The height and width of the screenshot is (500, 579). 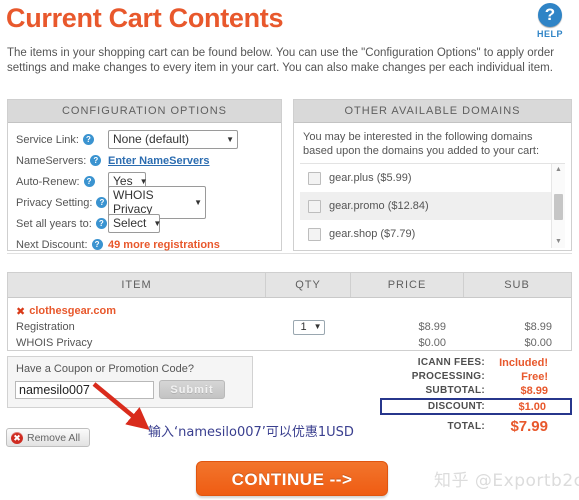 I want to click on nameservers-label-text: NameServers:, so click(x=51, y=160).